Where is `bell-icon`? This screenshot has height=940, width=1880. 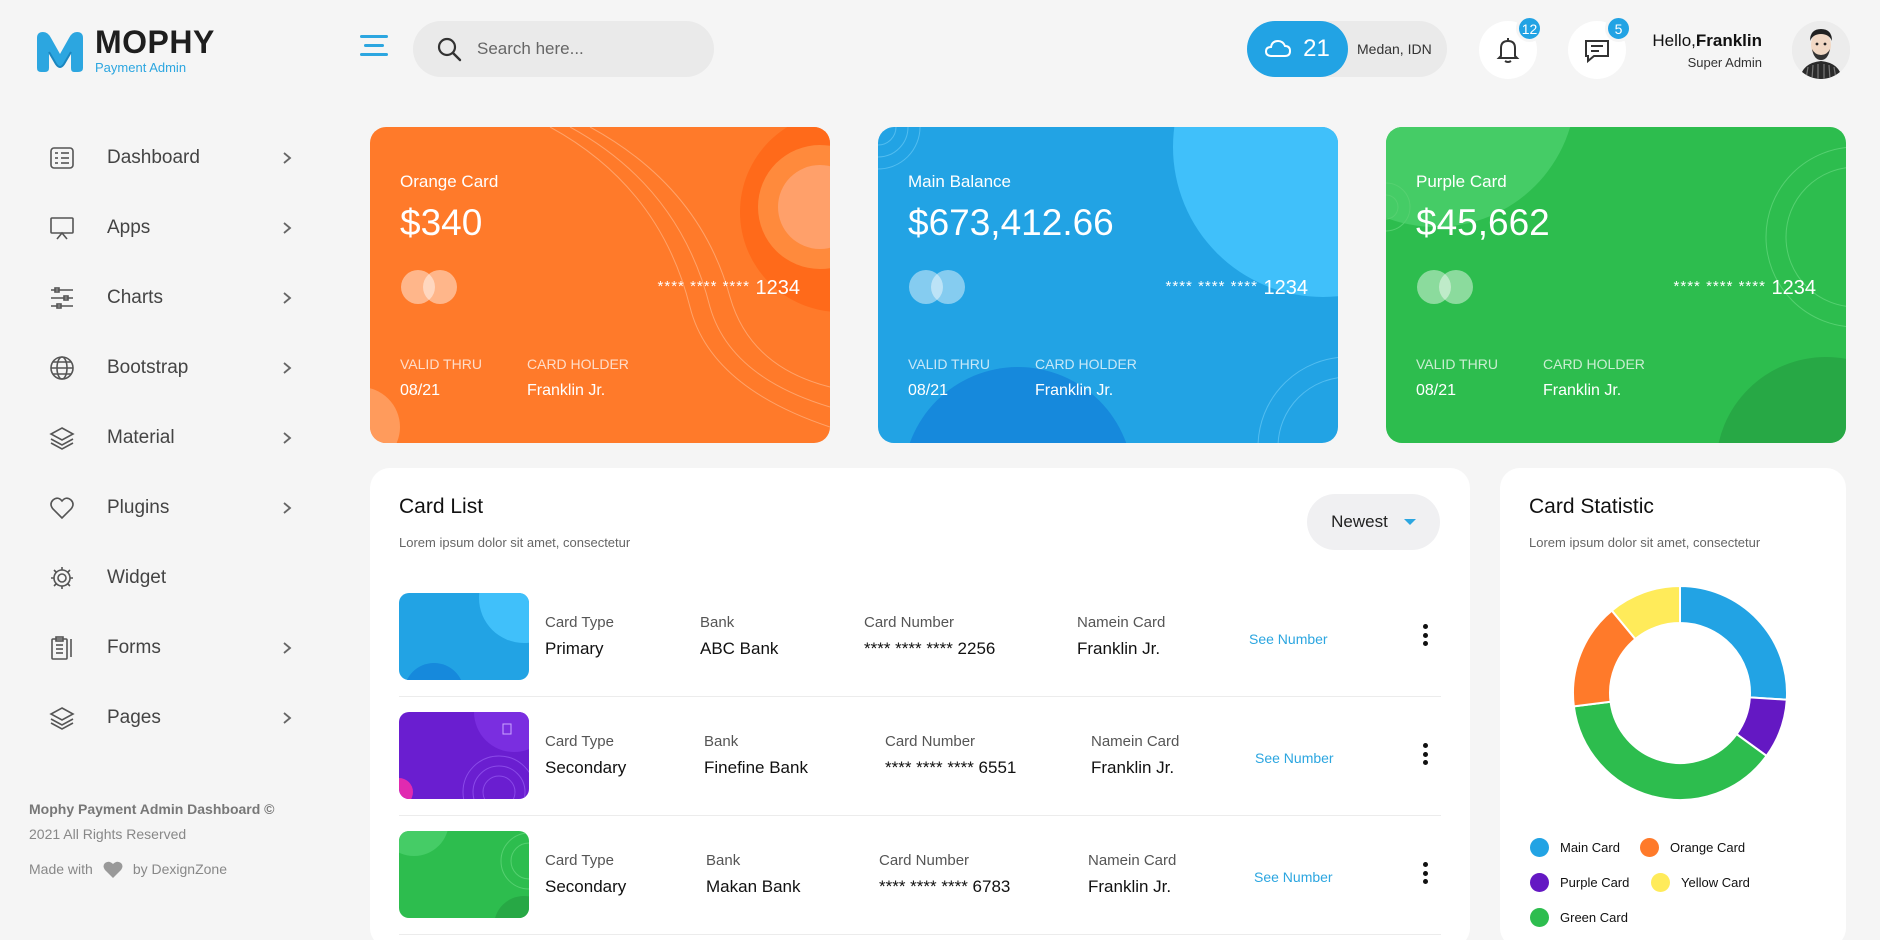 bell-icon is located at coordinates (1508, 50).